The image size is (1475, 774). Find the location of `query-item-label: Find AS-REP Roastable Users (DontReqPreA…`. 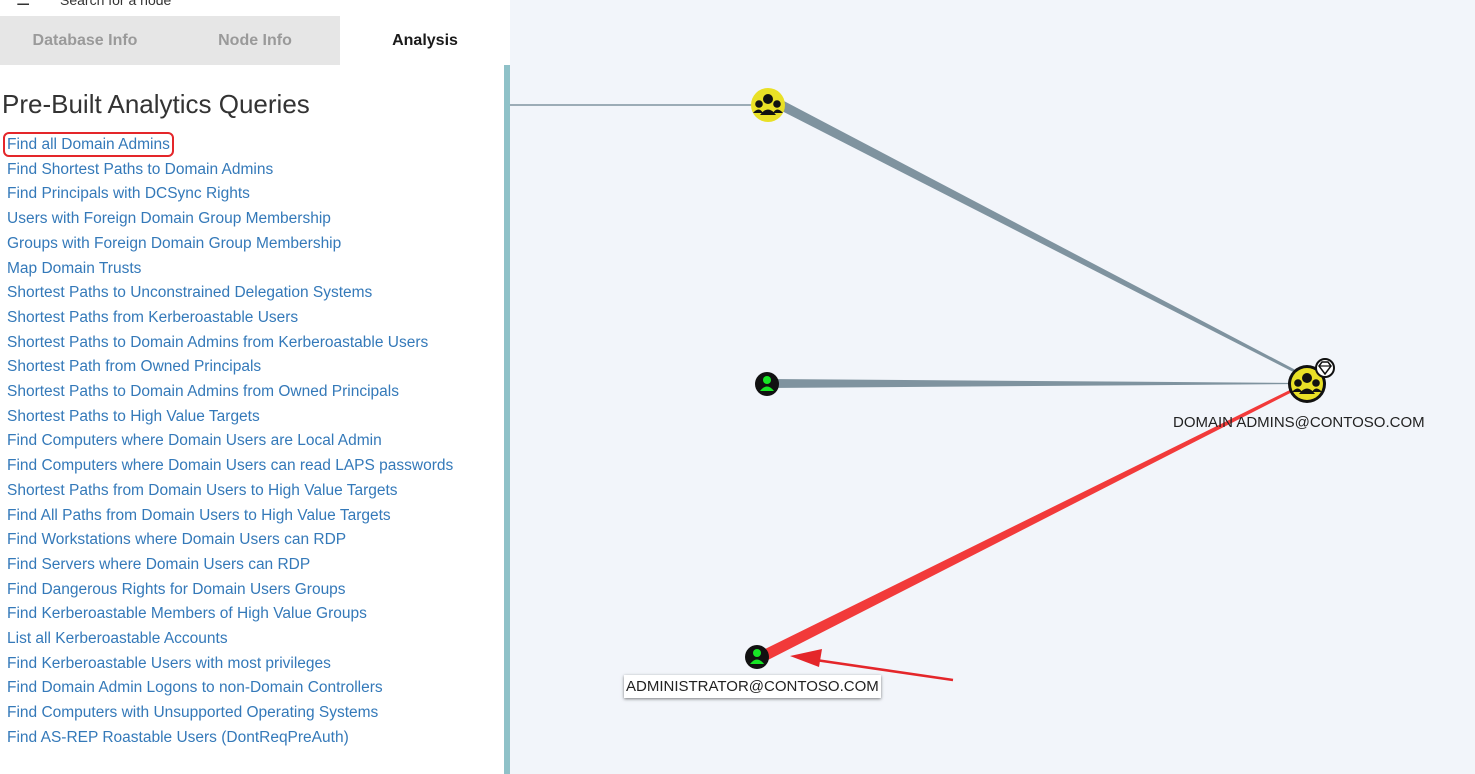

query-item-label: Find AS-REP Roastable Users (DontReqPreA… is located at coordinates (178, 737).